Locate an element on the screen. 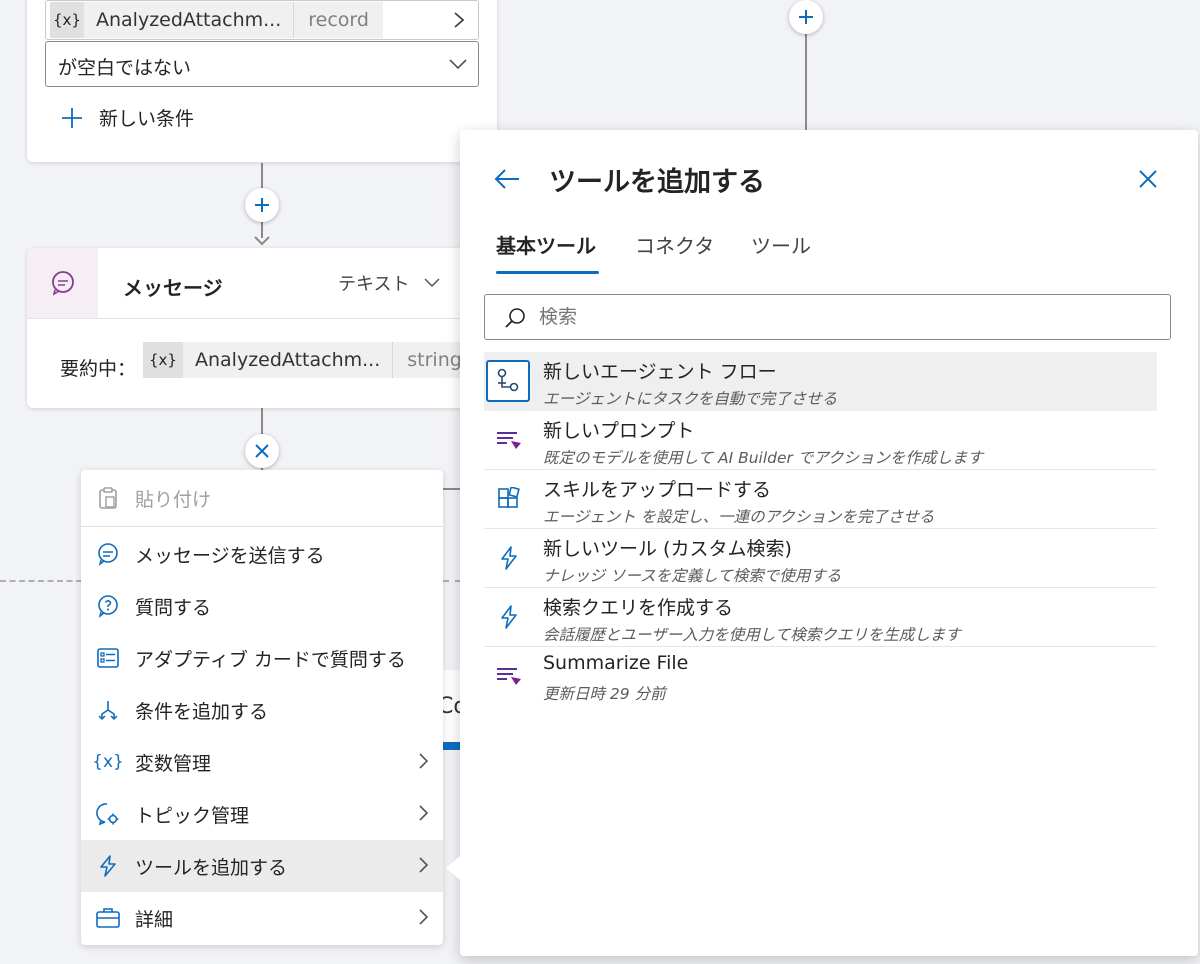 The width and height of the screenshot is (1200, 964). tool-title: スキルをアップロードする is located at coordinates (657, 490).